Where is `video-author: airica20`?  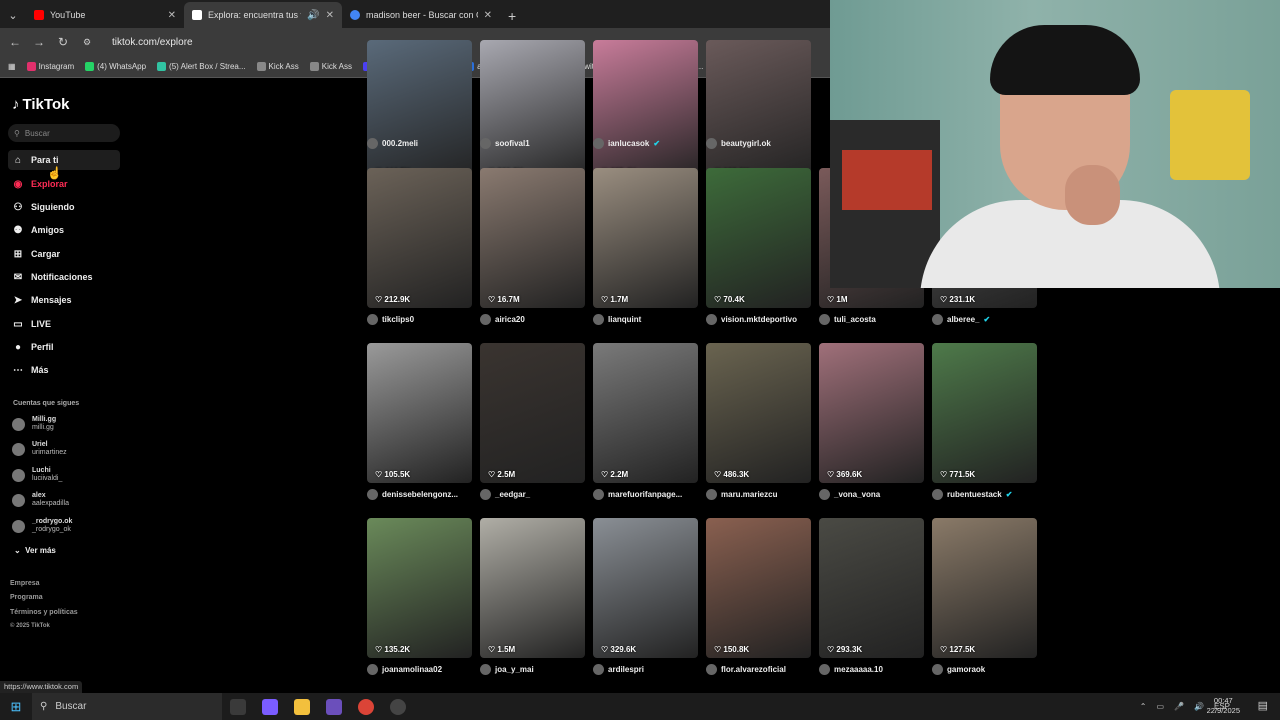
video-author: airica20 is located at coordinates (502, 319).